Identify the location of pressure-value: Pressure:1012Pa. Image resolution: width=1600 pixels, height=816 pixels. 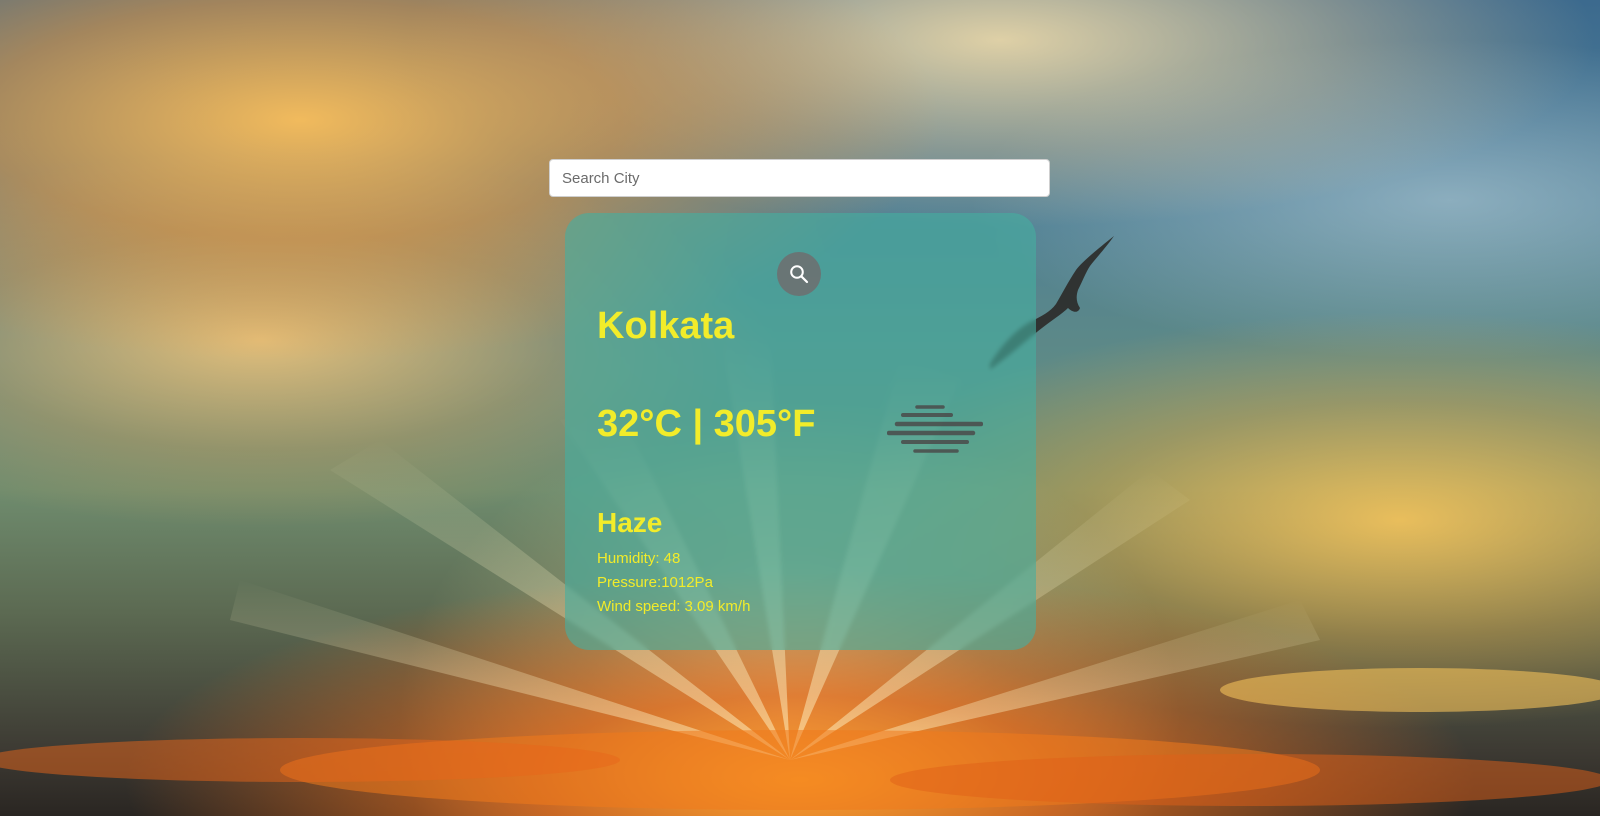
(655, 582).